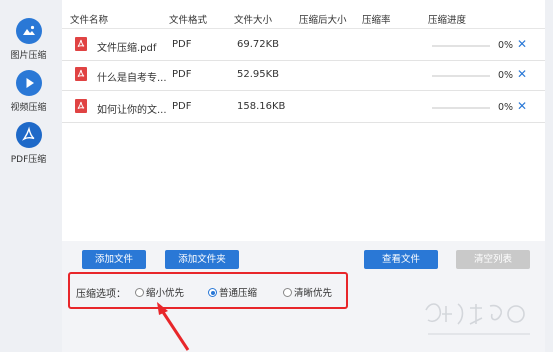 The height and width of the screenshot is (352, 553). What do you see at coordinates (477, 319) in the screenshot?
I see `watermark-logo` at bounding box center [477, 319].